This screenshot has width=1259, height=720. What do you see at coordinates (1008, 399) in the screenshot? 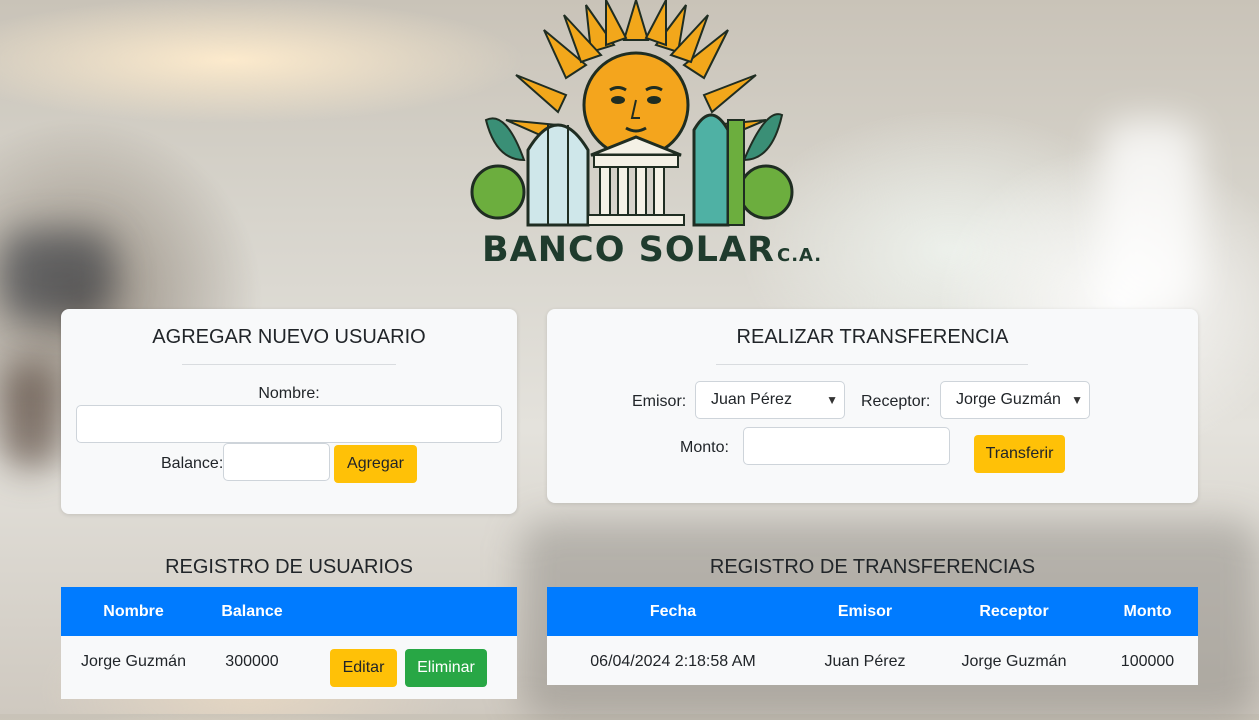
I see `receiver-select-value: Jorge Guzmán` at bounding box center [1008, 399].